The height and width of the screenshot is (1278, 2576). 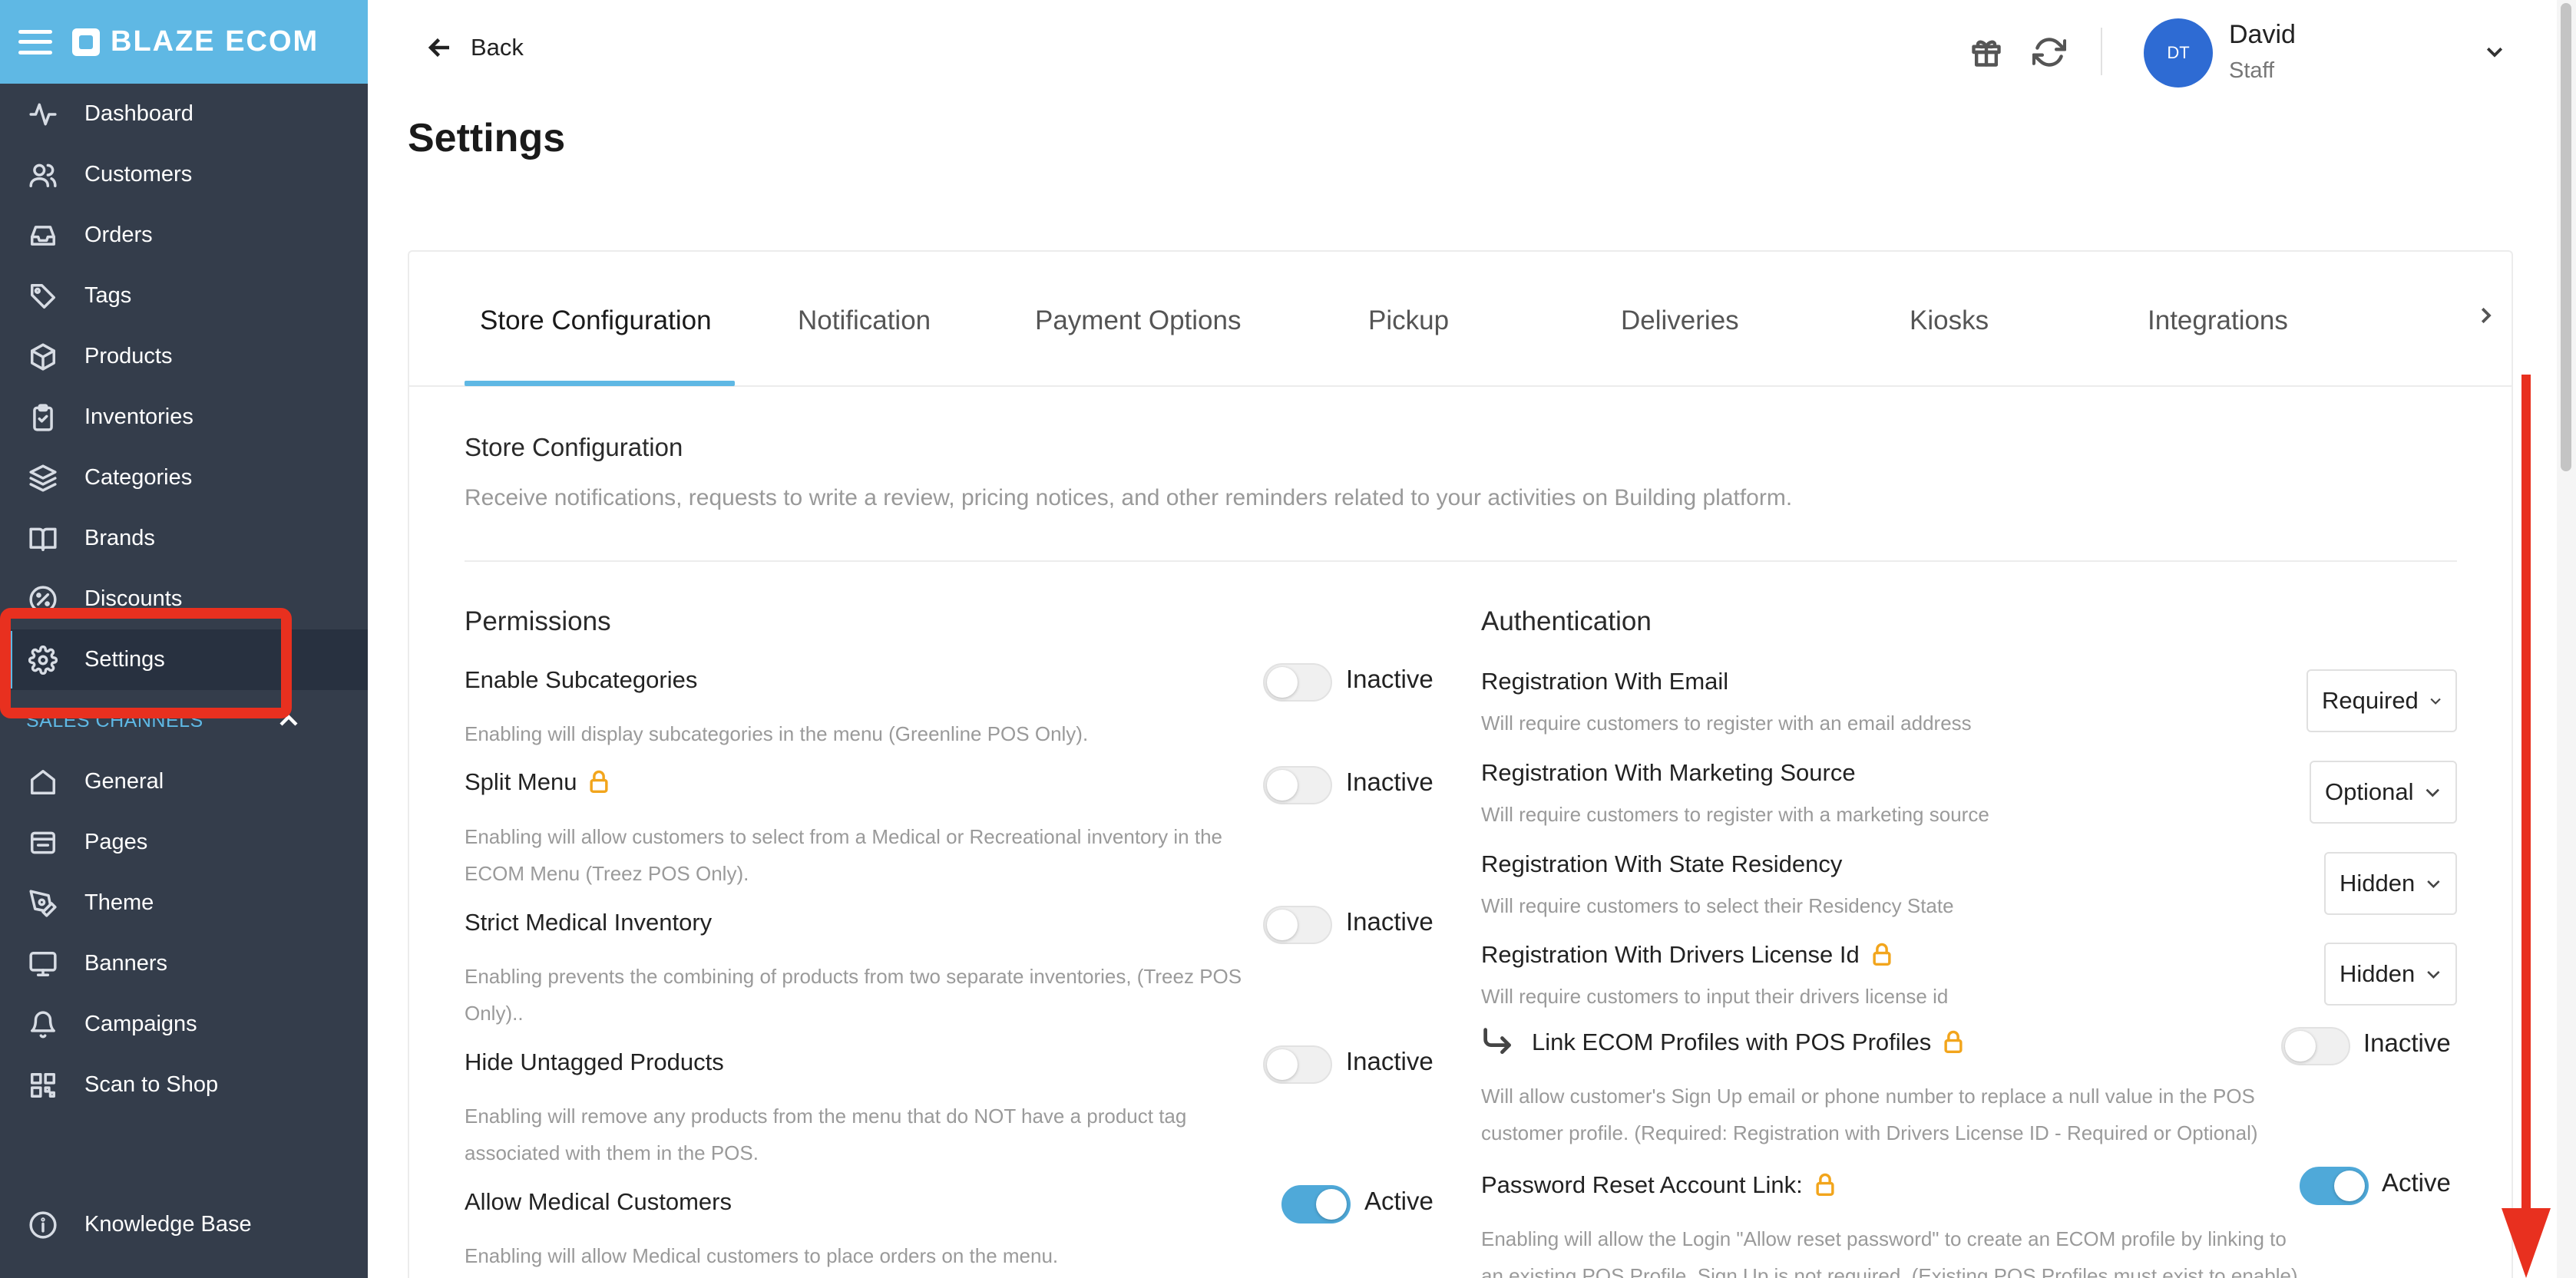 I want to click on permission-label: Split Menu, so click(x=537, y=782).